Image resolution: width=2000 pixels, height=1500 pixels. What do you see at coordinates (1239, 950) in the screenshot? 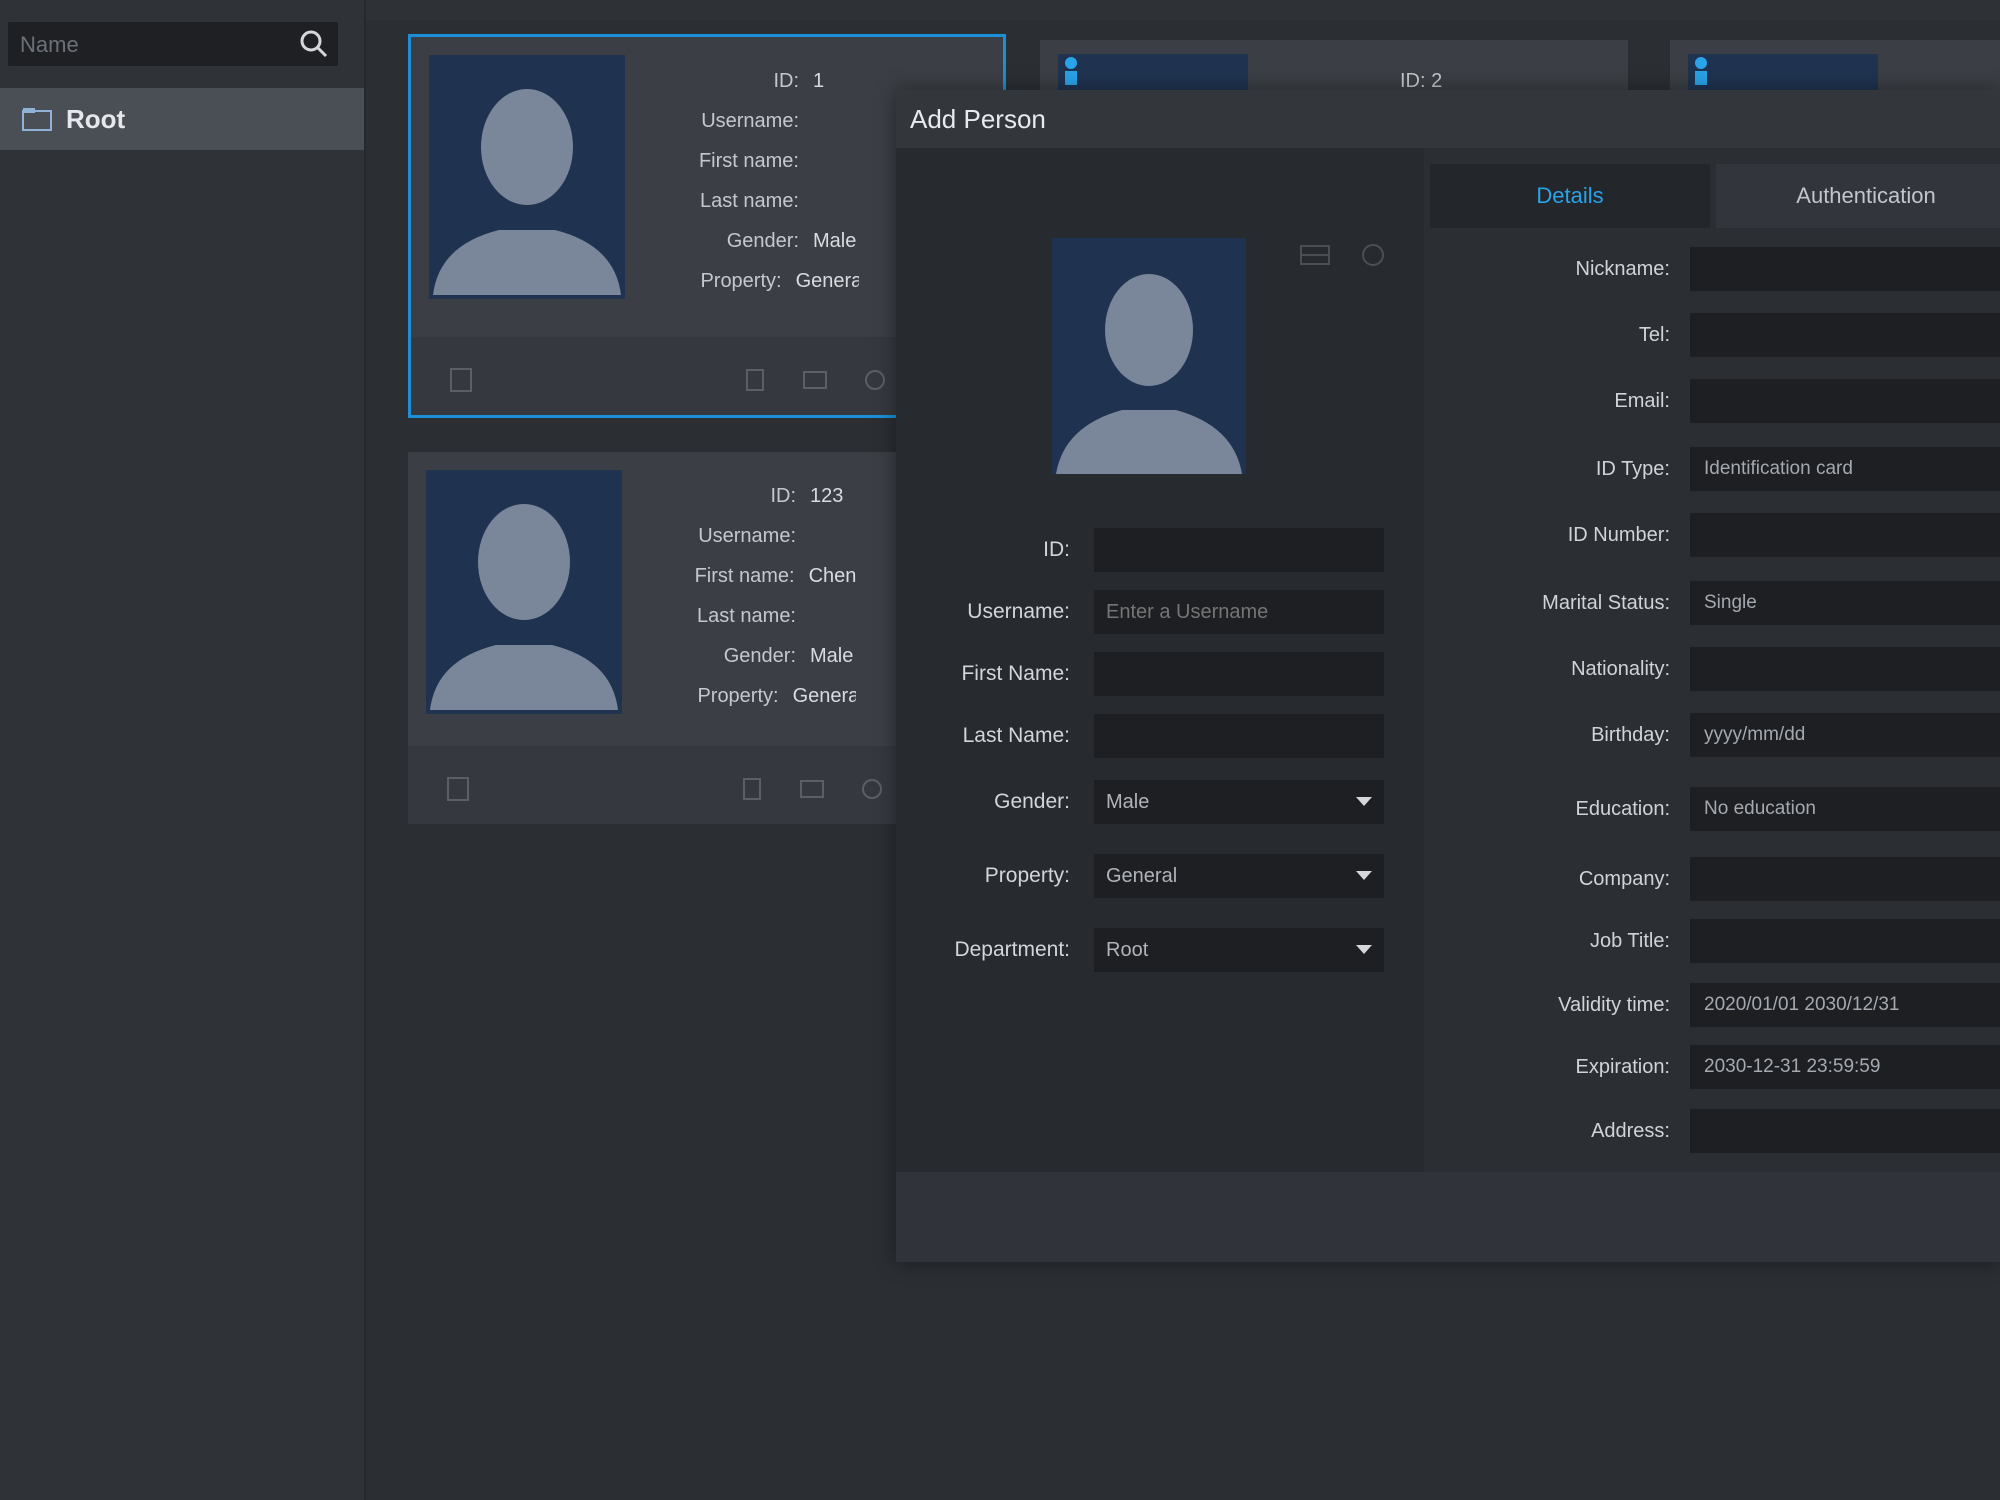
I see `department-select: Root` at bounding box center [1239, 950].